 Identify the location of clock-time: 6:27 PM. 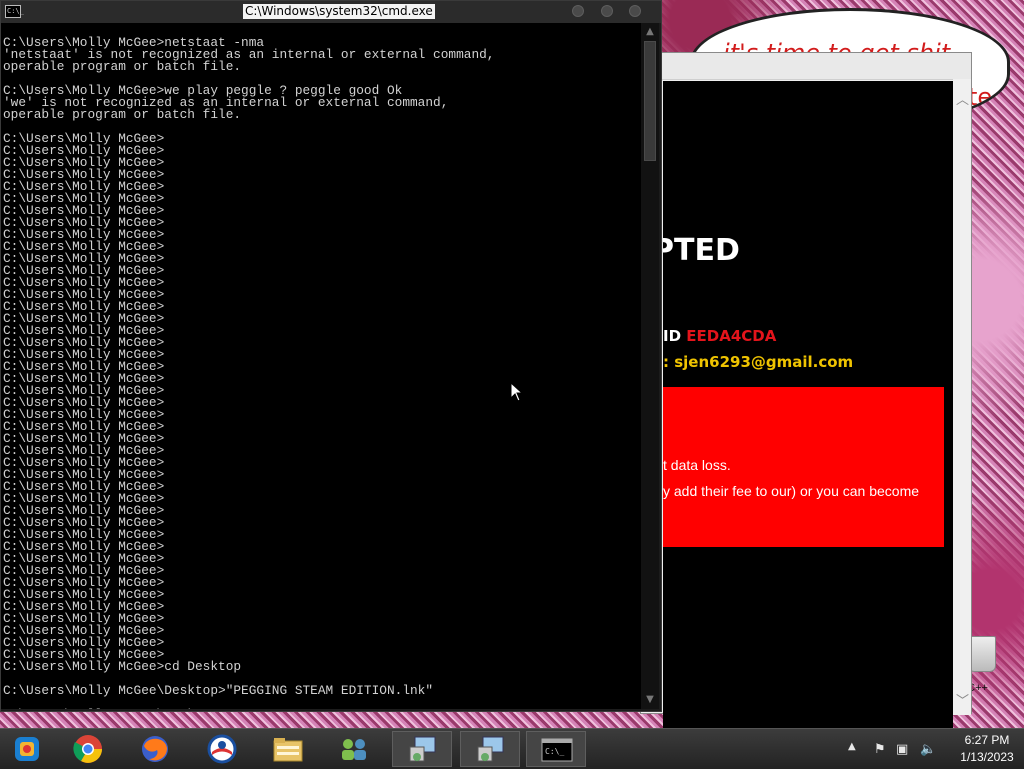
(987, 740).